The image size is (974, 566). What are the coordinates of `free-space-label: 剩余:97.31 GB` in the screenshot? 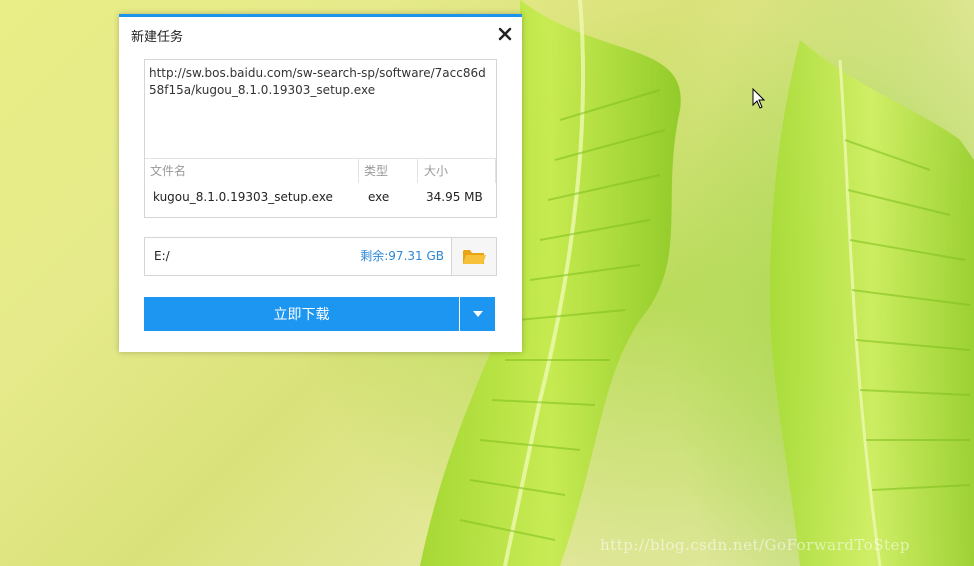 It's located at (402, 256).